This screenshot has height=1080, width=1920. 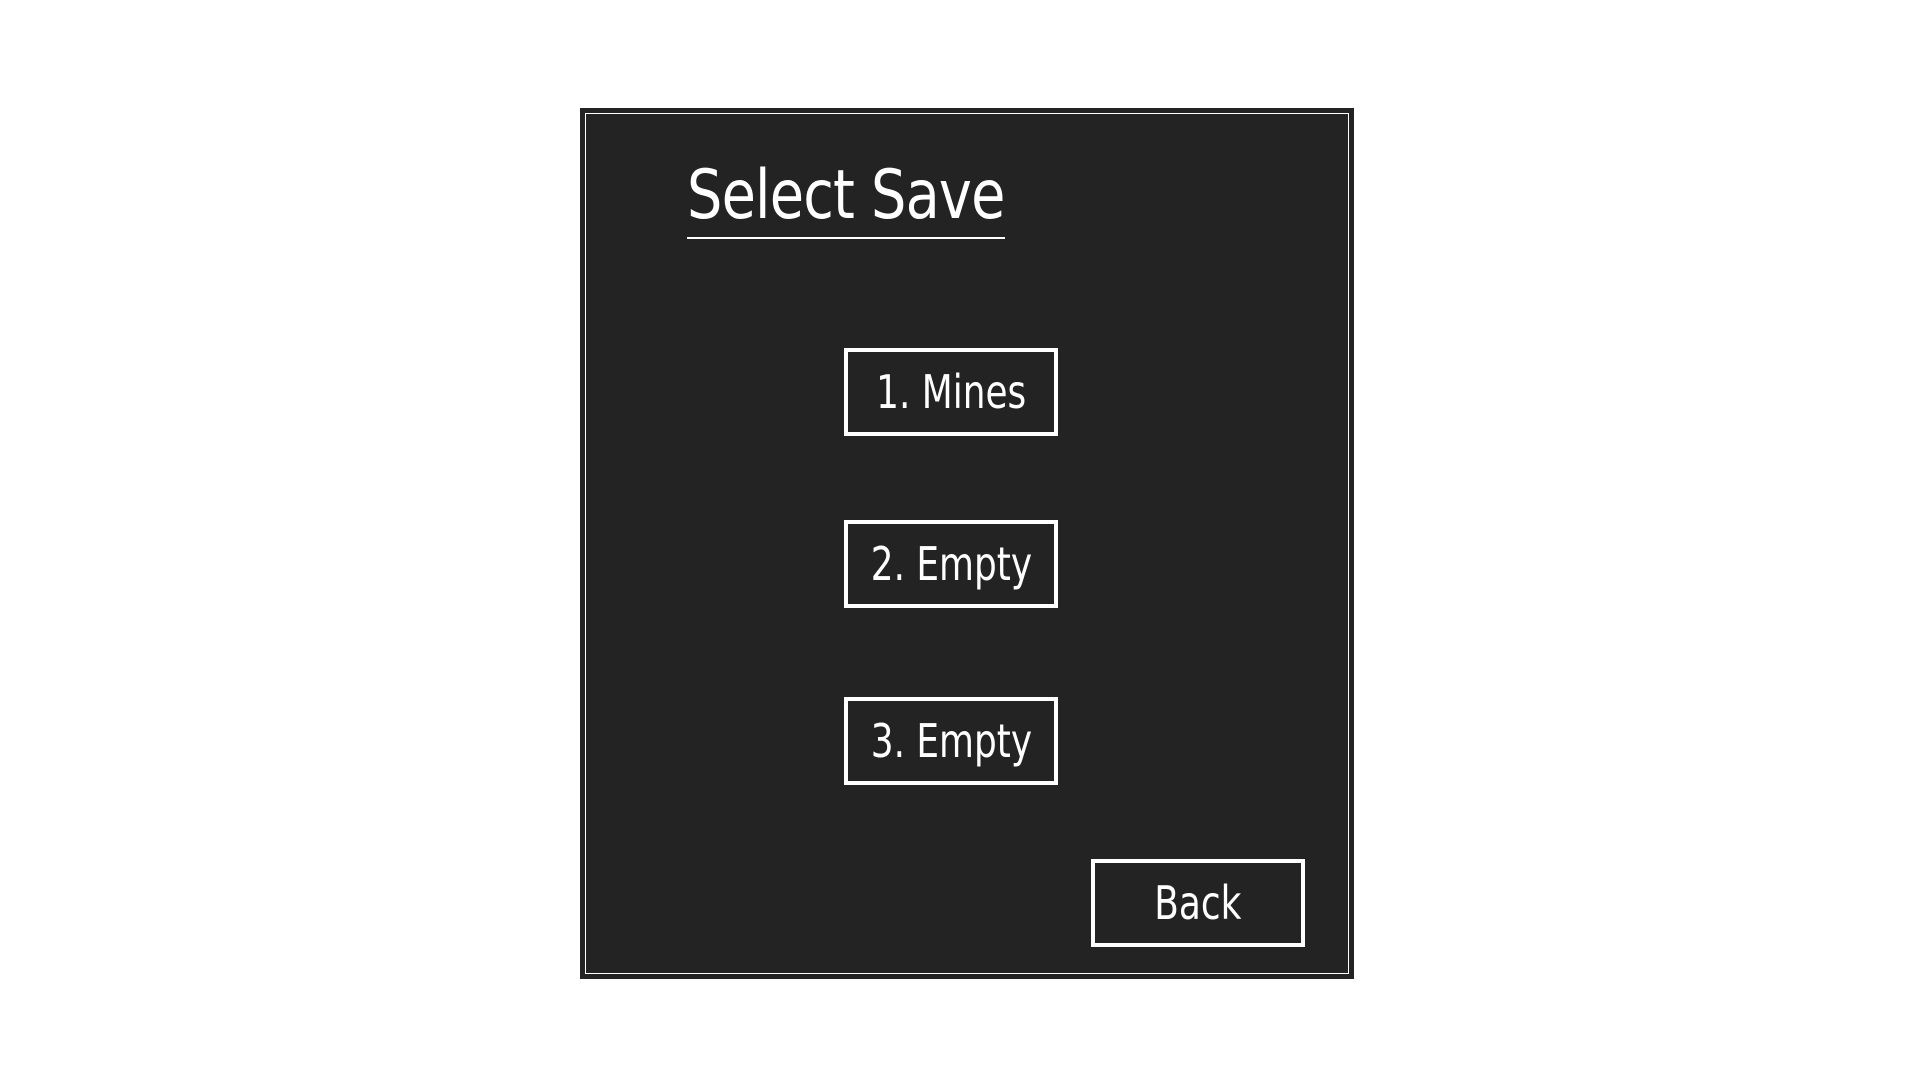 I want to click on save-slot-2-label: 2. Empty, so click(x=951, y=564).